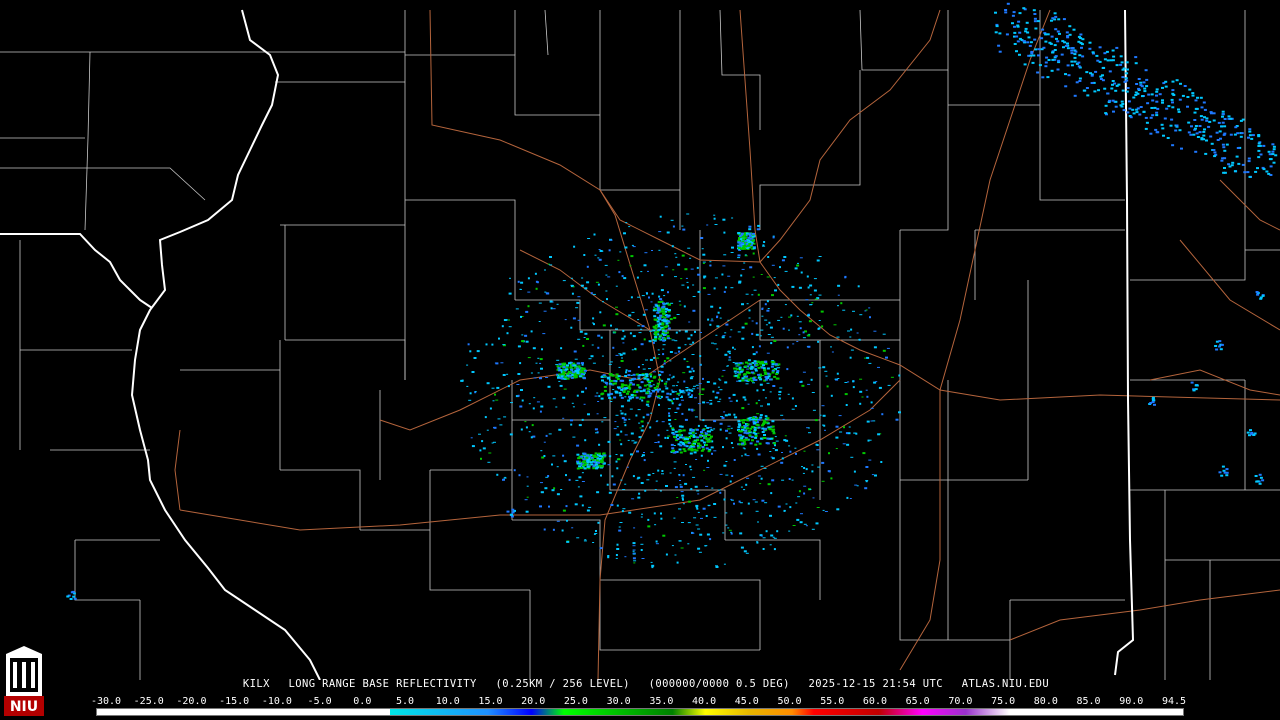 This screenshot has width=1280, height=720. What do you see at coordinates (640, 712) in the screenshot?
I see `reflectivity-colorbar` at bounding box center [640, 712].